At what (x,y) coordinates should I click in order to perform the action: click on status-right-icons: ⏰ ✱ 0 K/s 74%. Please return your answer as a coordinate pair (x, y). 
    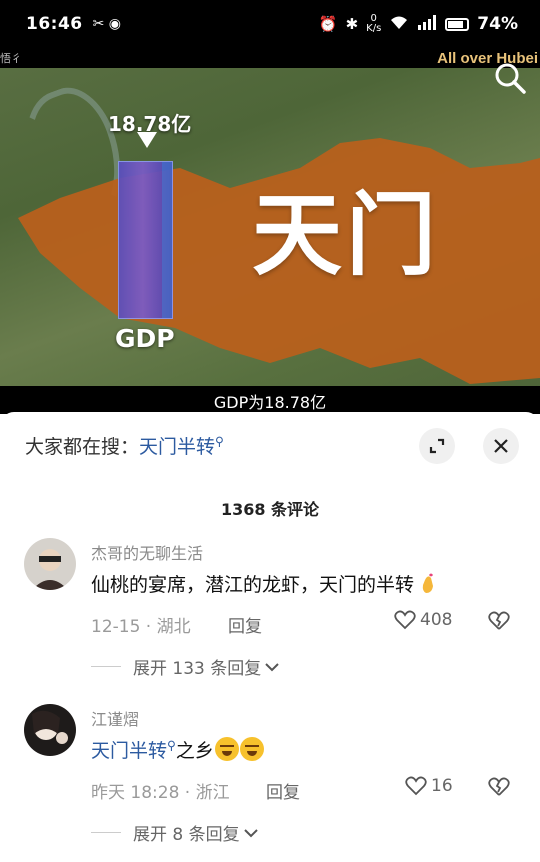
    Looking at the image, I should click on (418, 24).